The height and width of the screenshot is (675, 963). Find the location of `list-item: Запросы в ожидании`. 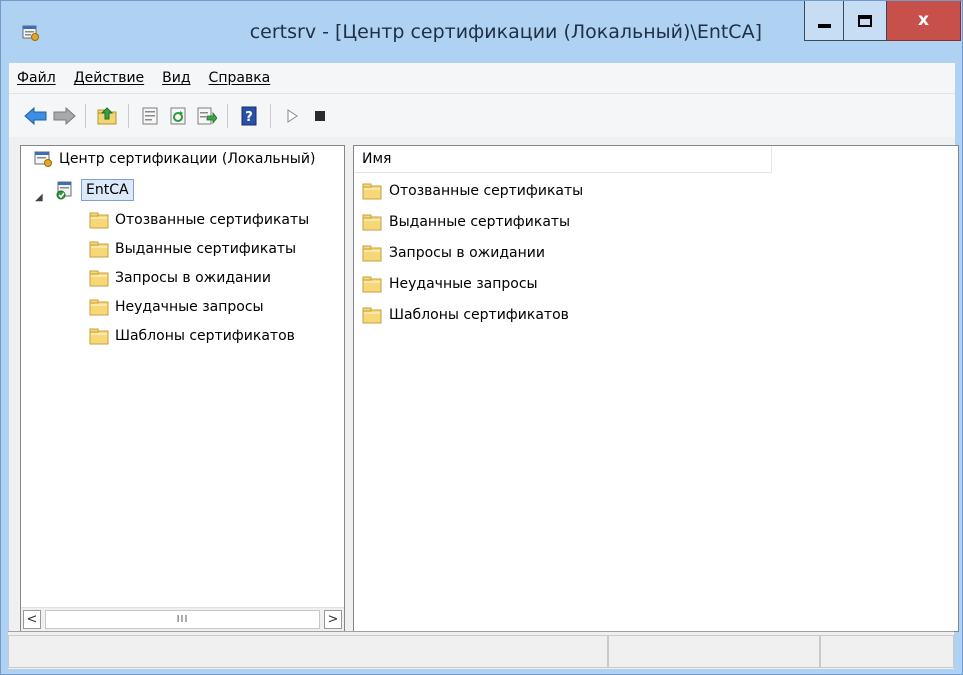

list-item: Запросы в ожидании is located at coordinates (453, 253).